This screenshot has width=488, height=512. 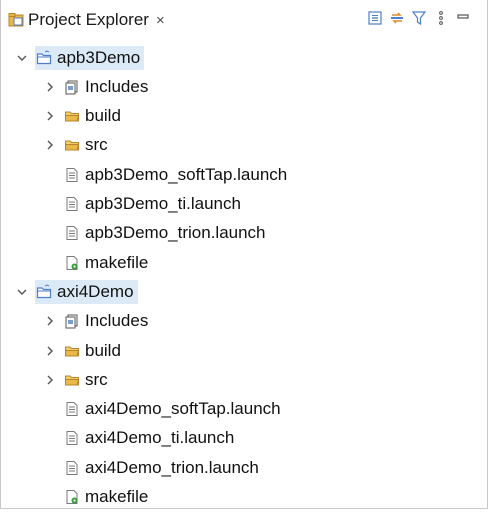 I want to click on panel-header: Project Explorer ×, so click(x=244, y=20).